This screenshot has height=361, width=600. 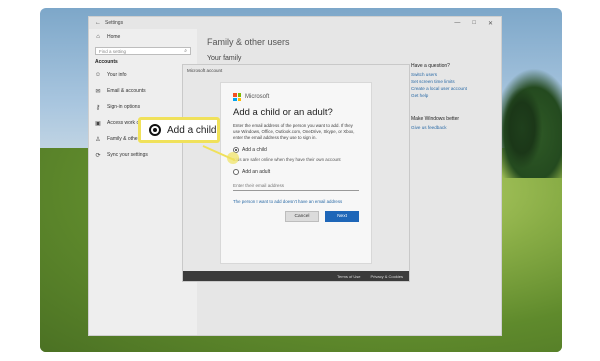 I want to click on dialog-buttons: Cancel Next, so click(x=296, y=216).